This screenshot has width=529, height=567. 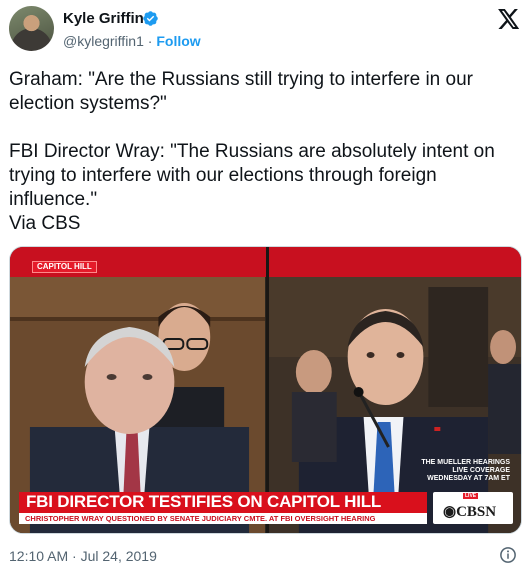 I want to click on promo-line-2: LIVE COVERAGE, so click(x=481, y=470).